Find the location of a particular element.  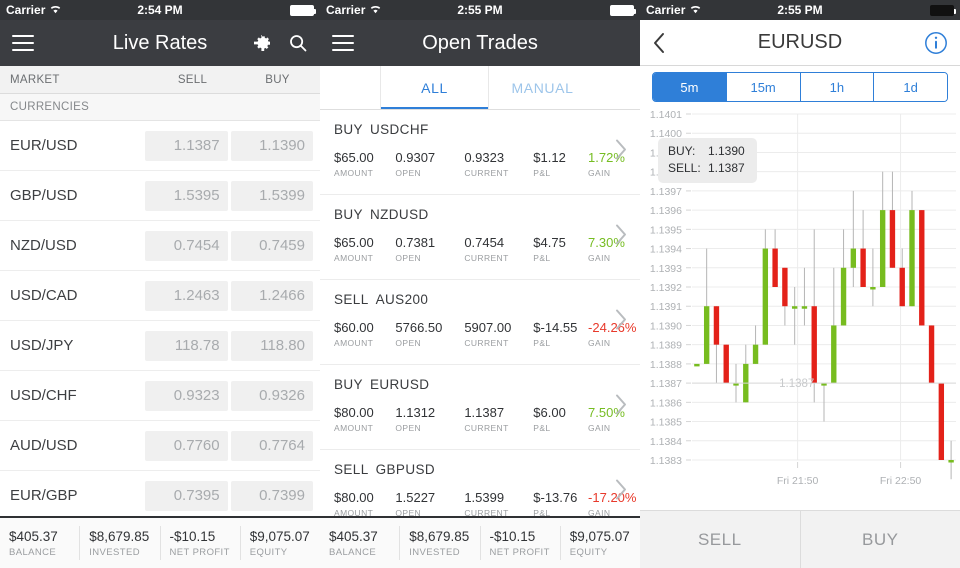

rate-sell-price: 0.9323 is located at coordinates (186, 395).